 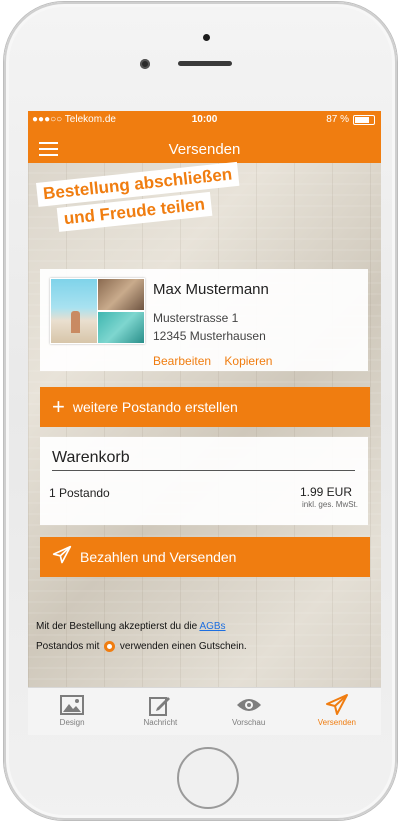 I want to click on copy-link: Kopieren, so click(x=248, y=361).